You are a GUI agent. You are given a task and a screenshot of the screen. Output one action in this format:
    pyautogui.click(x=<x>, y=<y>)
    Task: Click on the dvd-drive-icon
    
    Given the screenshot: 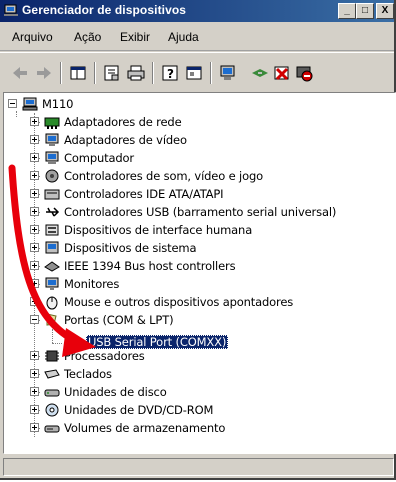 What is the action you would take?
    pyautogui.click(x=52, y=410)
    